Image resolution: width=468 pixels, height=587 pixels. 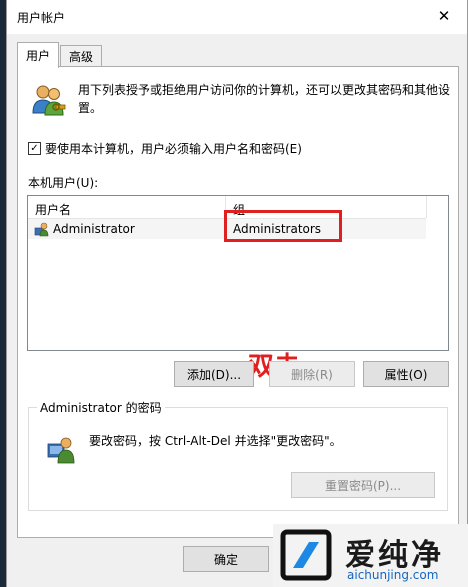 I want to click on remove-user-button-label: 删除(R), so click(x=312, y=374).